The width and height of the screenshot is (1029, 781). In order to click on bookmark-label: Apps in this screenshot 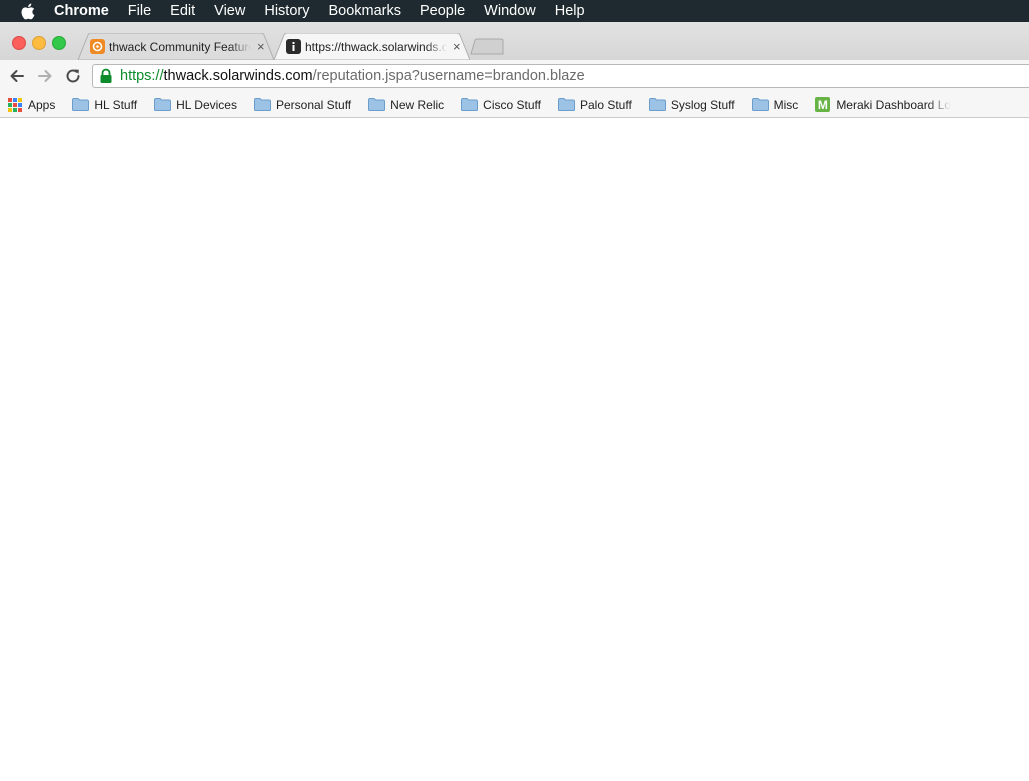, I will do `click(42, 104)`.